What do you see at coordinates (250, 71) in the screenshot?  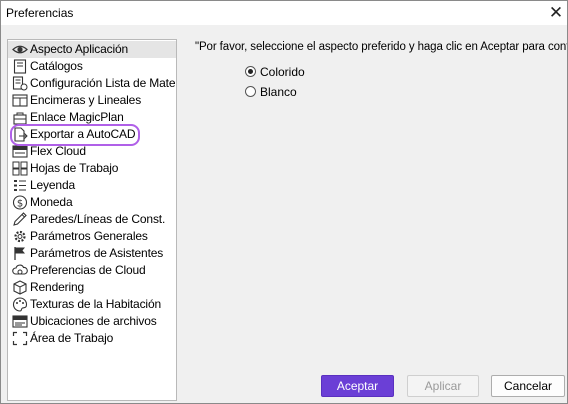 I see `radio-button-checked` at bounding box center [250, 71].